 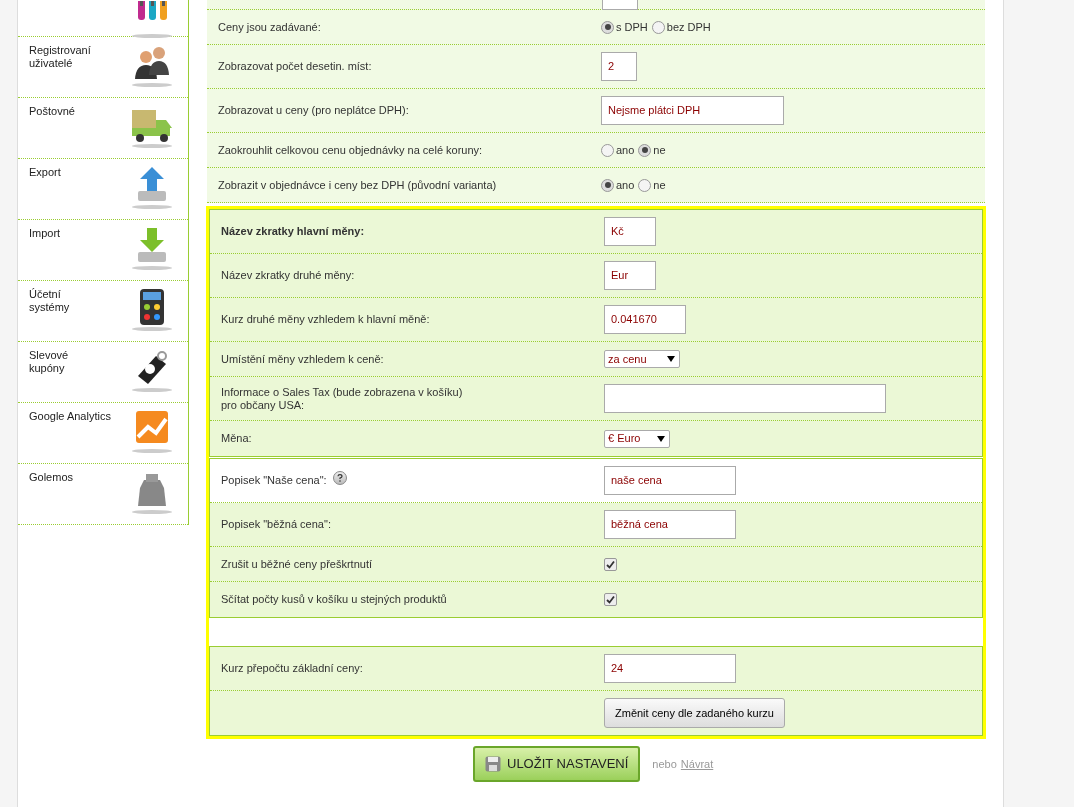 I want to click on field-label: Umístění měny vzhledem k ceně:, so click(x=302, y=359).